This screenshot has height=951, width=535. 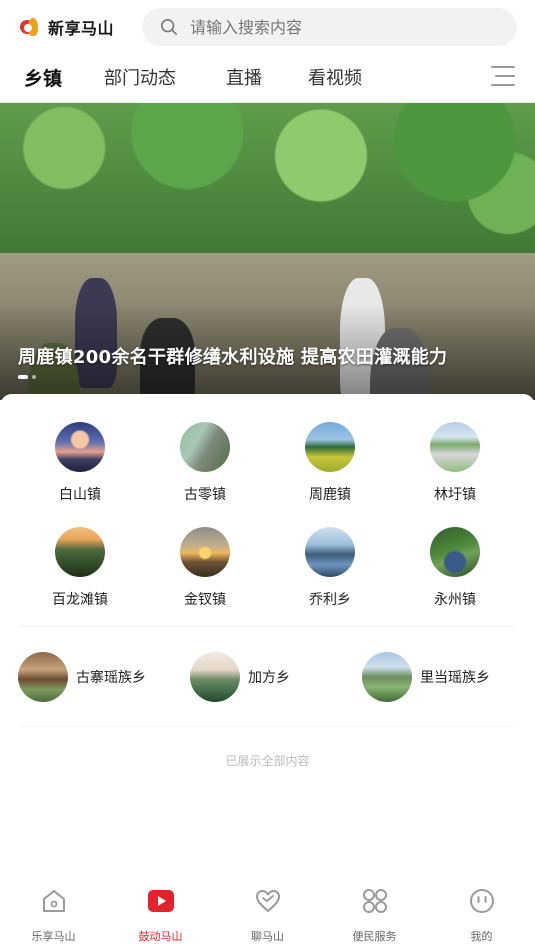 I want to click on grid-services-icon, so click(x=374, y=901).